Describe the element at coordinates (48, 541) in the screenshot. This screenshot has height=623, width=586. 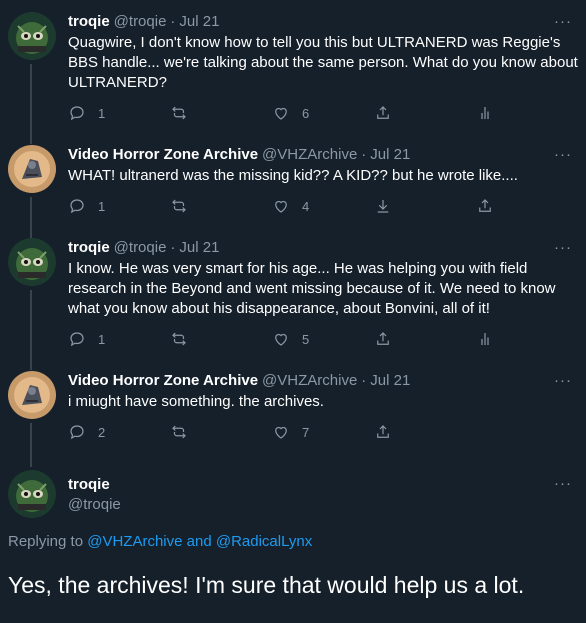
I see `replying-prefix: Replying to` at that location.